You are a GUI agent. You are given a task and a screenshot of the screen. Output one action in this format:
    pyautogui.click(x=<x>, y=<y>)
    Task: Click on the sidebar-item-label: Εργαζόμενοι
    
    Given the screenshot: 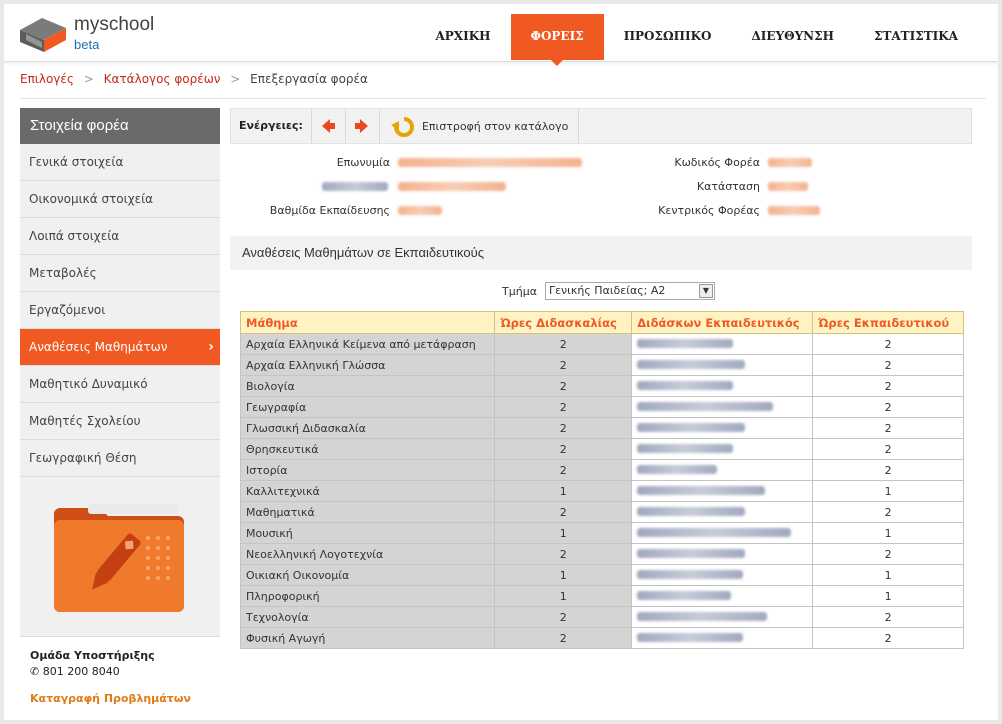 What is the action you would take?
    pyautogui.click(x=67, y=310)
    